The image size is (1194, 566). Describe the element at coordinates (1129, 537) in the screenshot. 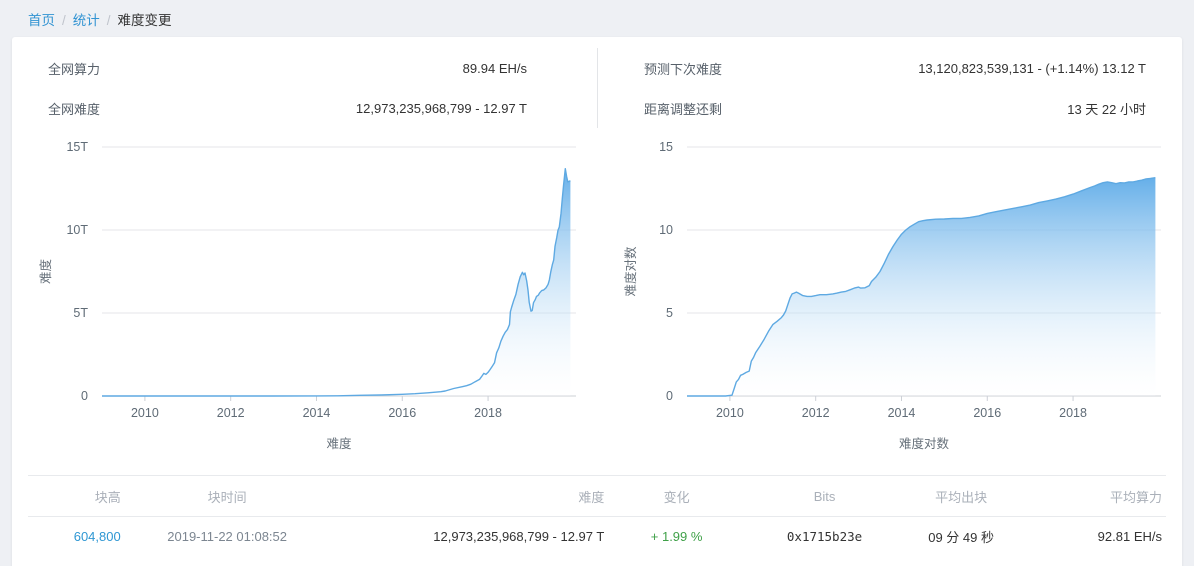

I see `cell-avg-hashrate: 92.81 EH/s` at that location.